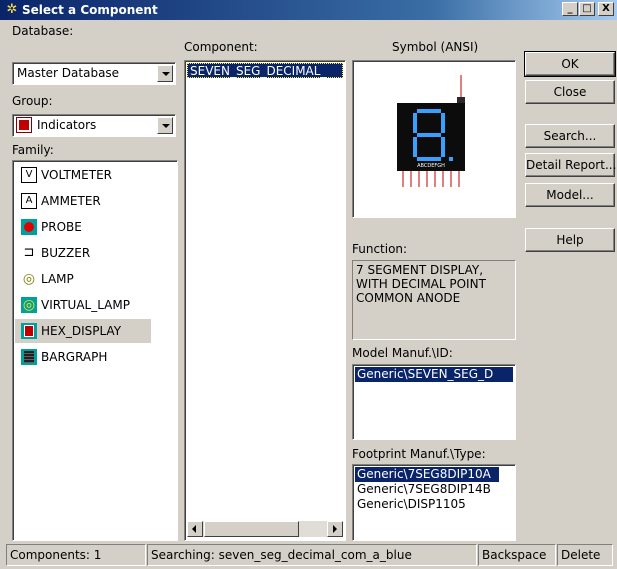  What do you see at coordinates (221, 47) in the screenshot?
I see `component-label: Component:` at bounding box center [221, 47].